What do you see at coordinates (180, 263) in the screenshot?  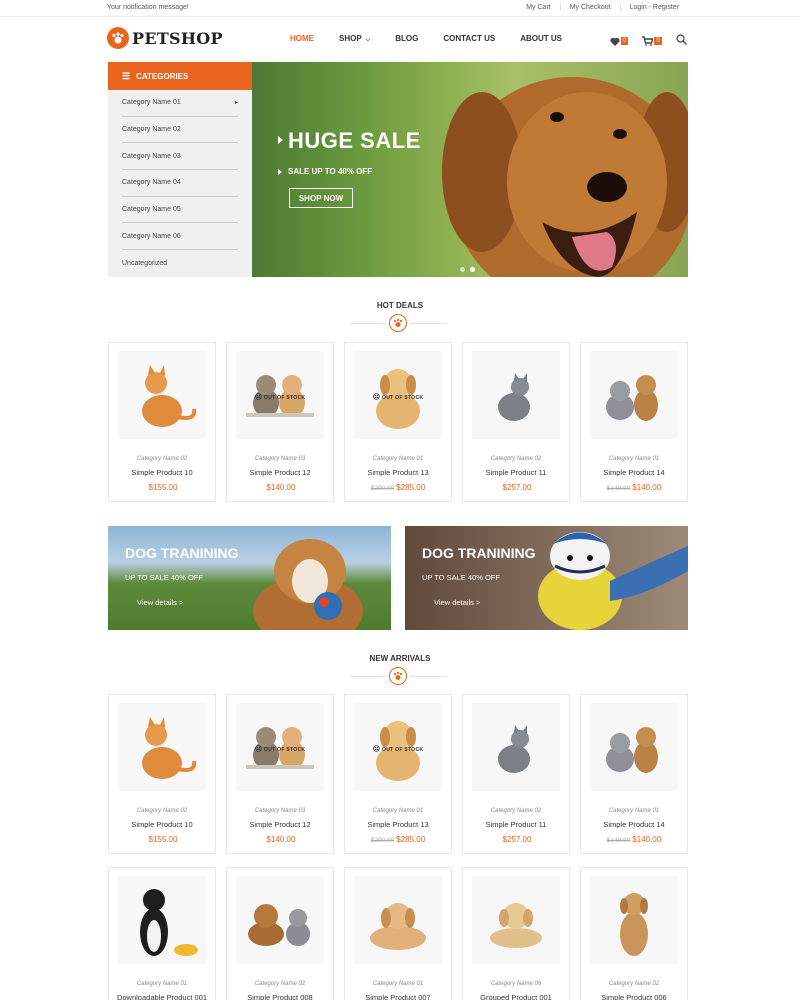 I see `category-item: Uncategorized` at bounding box center [180, 263].